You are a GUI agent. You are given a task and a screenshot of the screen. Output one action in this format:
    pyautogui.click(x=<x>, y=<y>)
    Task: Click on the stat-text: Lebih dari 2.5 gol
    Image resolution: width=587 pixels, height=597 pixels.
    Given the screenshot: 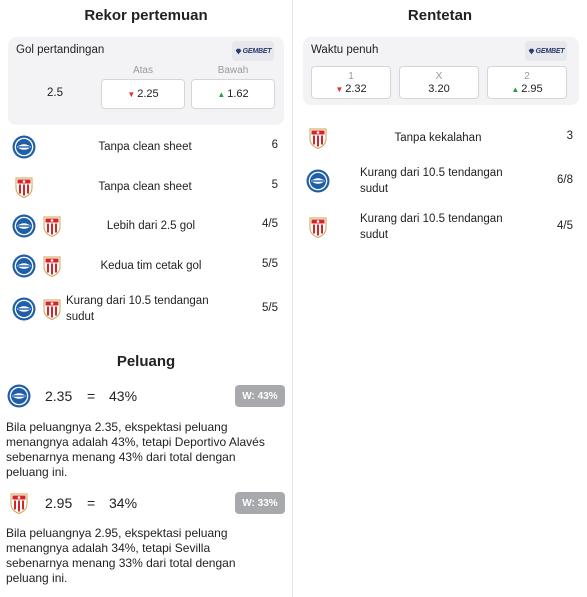 What is the action you would take?
    pyautogui.click(x=151, y=226)
    